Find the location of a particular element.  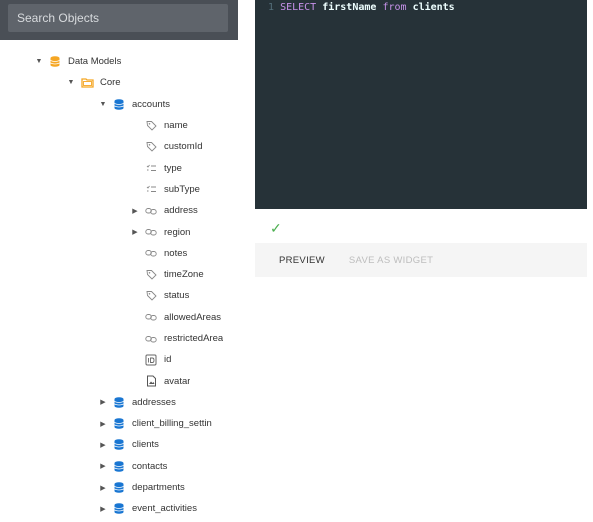

tree-item-label: departments is located at coordinates (158, 488).